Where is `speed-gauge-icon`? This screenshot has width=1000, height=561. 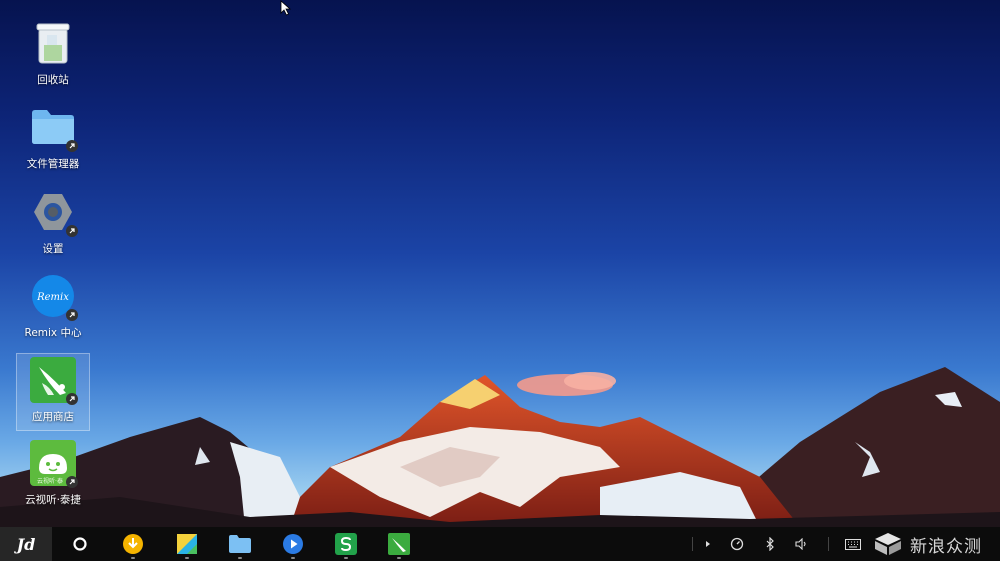
speed-gauge-icon is located at coordinates (737, 544).